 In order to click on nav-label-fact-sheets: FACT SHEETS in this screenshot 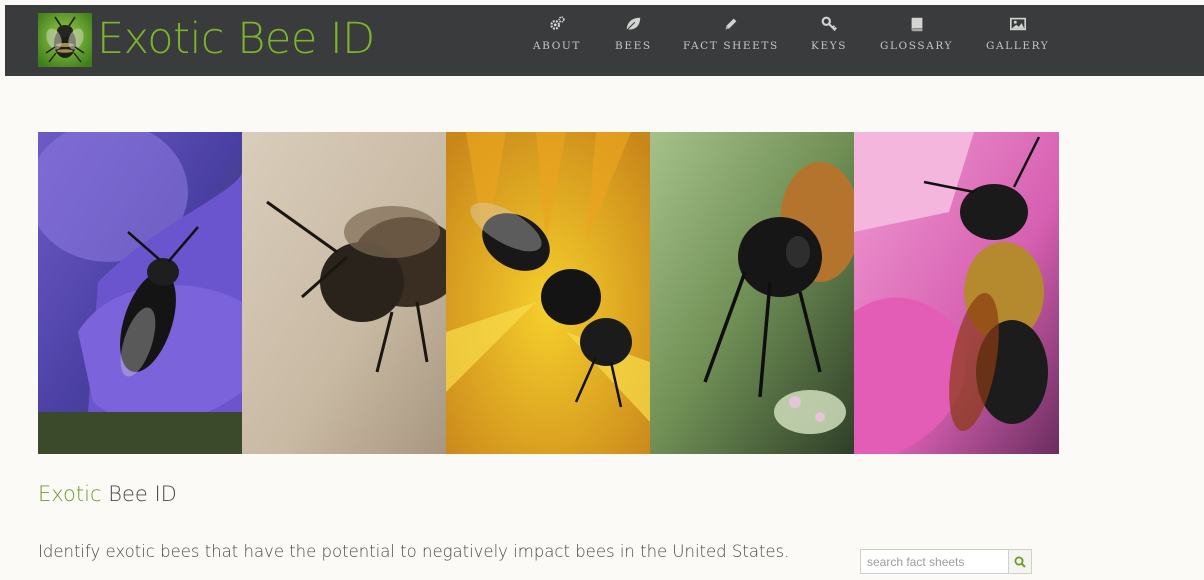, I will do `click(731, 46)`.